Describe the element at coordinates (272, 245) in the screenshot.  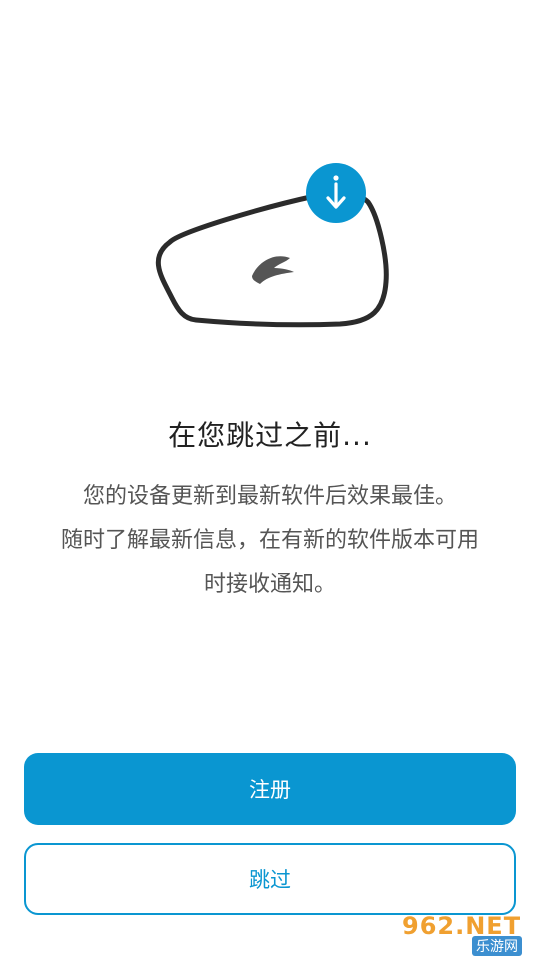
I see `device-update-illustration` at that location.